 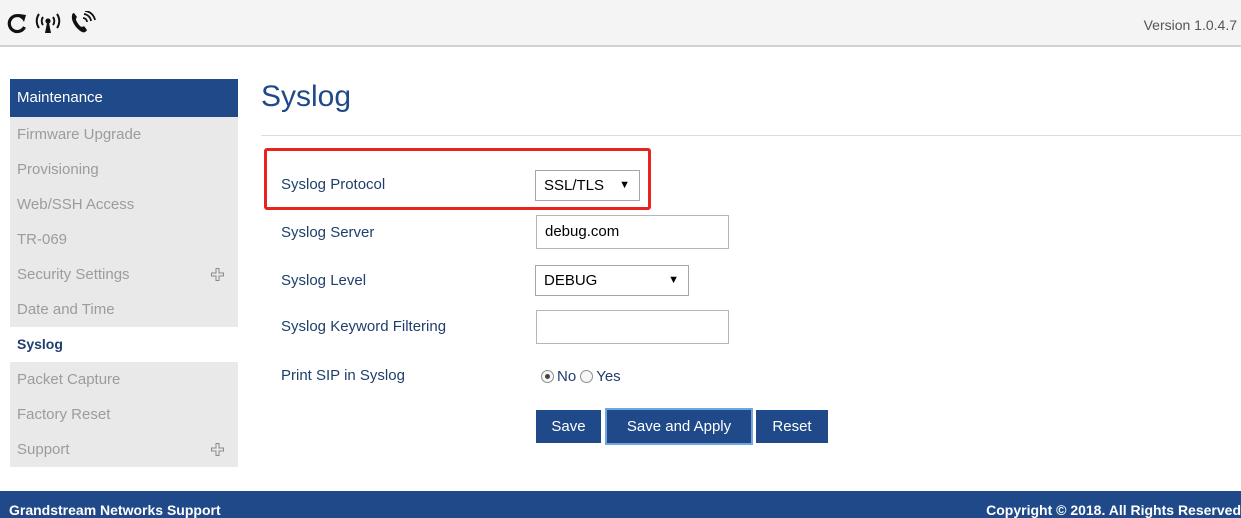 What do you see at coordinates (64, 414) in the screenshot?
I see `sidebar-item-label: Factory Reset` at bounding box center [64, 414].